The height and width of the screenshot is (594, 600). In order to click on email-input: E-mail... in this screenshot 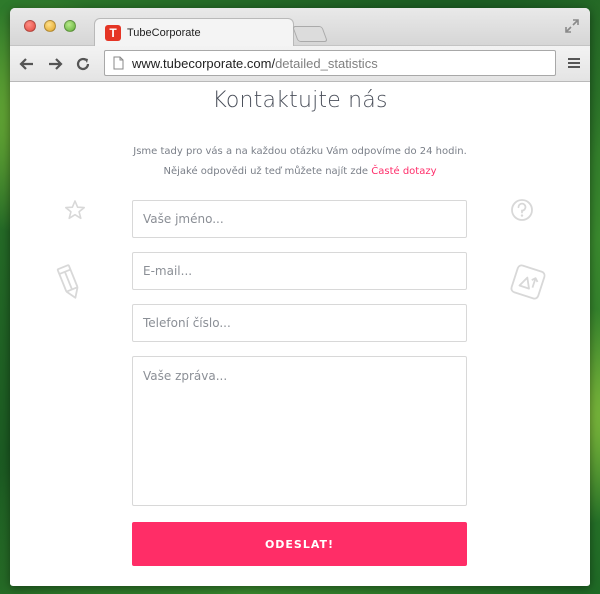, I will do `click(299, 271)`.